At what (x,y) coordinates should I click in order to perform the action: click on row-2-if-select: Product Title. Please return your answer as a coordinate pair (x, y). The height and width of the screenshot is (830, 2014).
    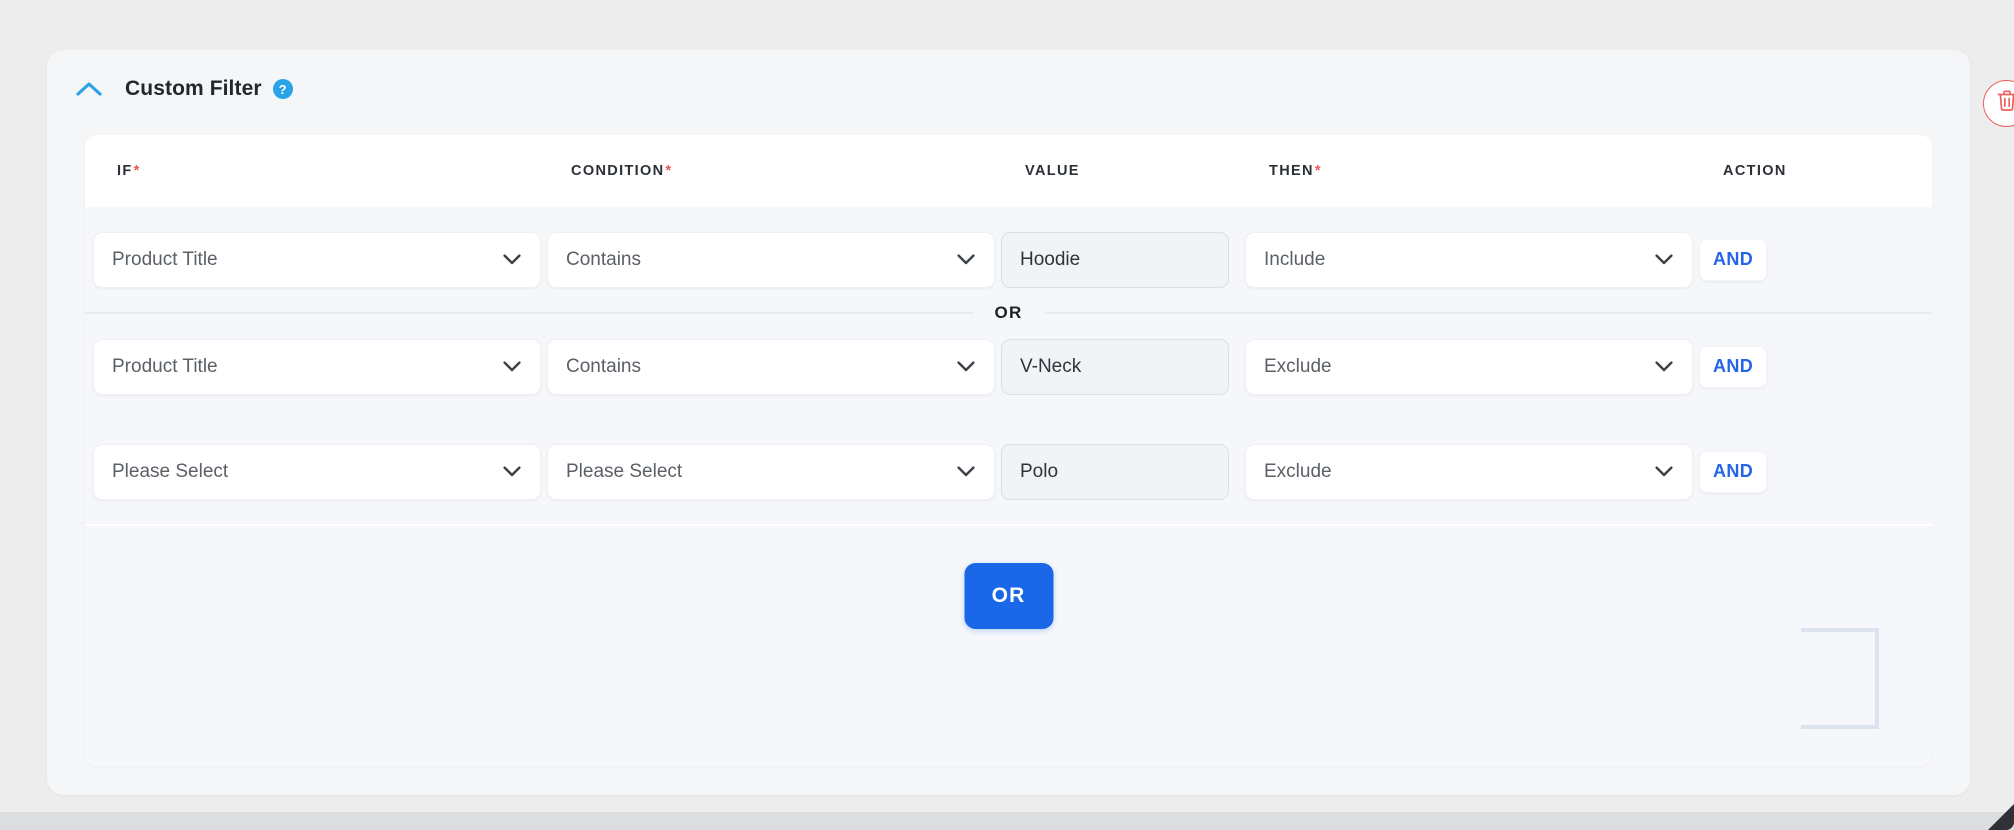
    Looking at the image, I should click on (317, 366).